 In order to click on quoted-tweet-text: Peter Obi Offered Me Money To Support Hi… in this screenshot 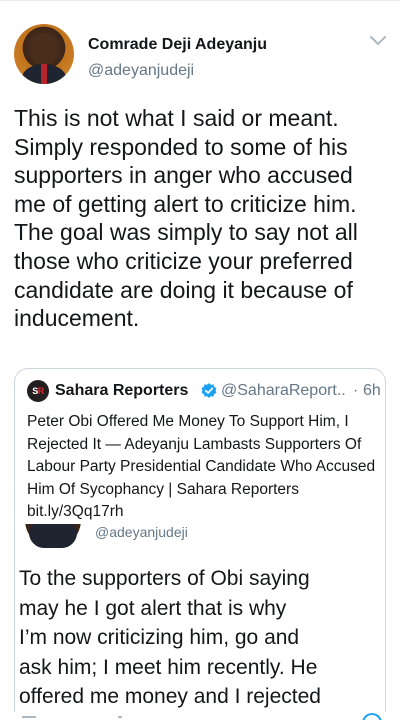, I will do `click(201, 466)`.